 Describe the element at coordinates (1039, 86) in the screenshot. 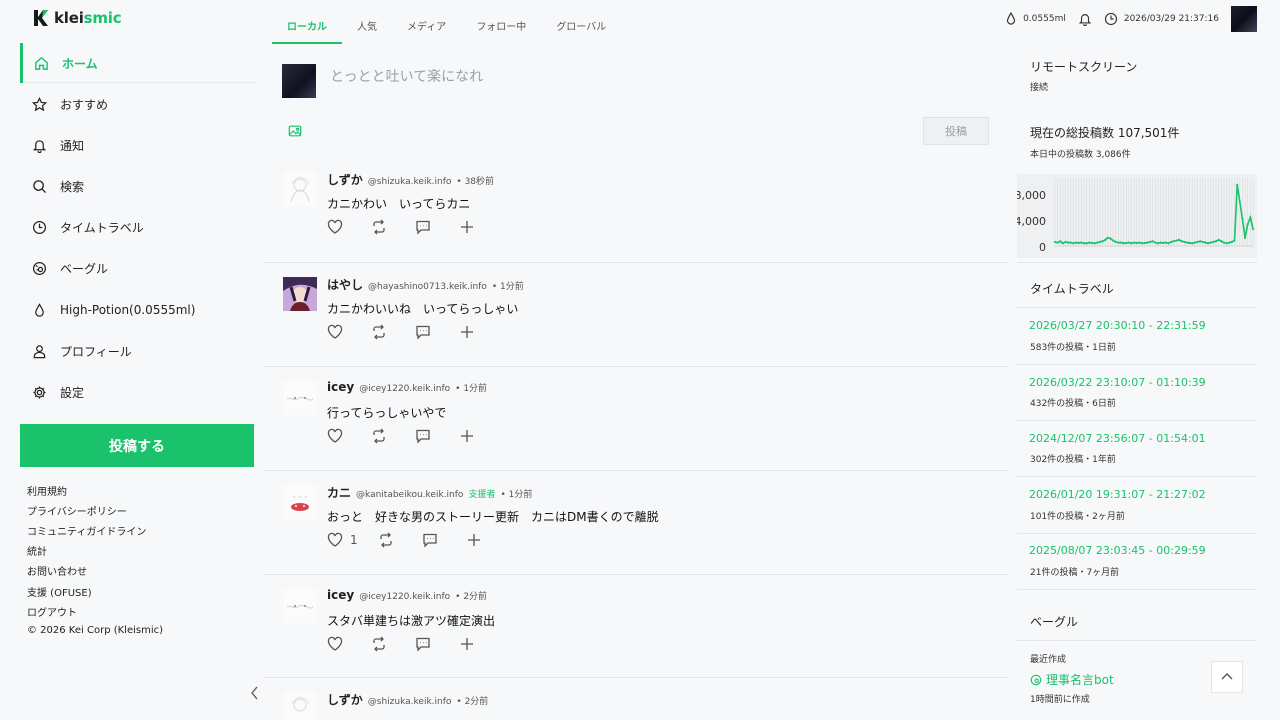

I see `remote-screen-connect: 接続` at that location.